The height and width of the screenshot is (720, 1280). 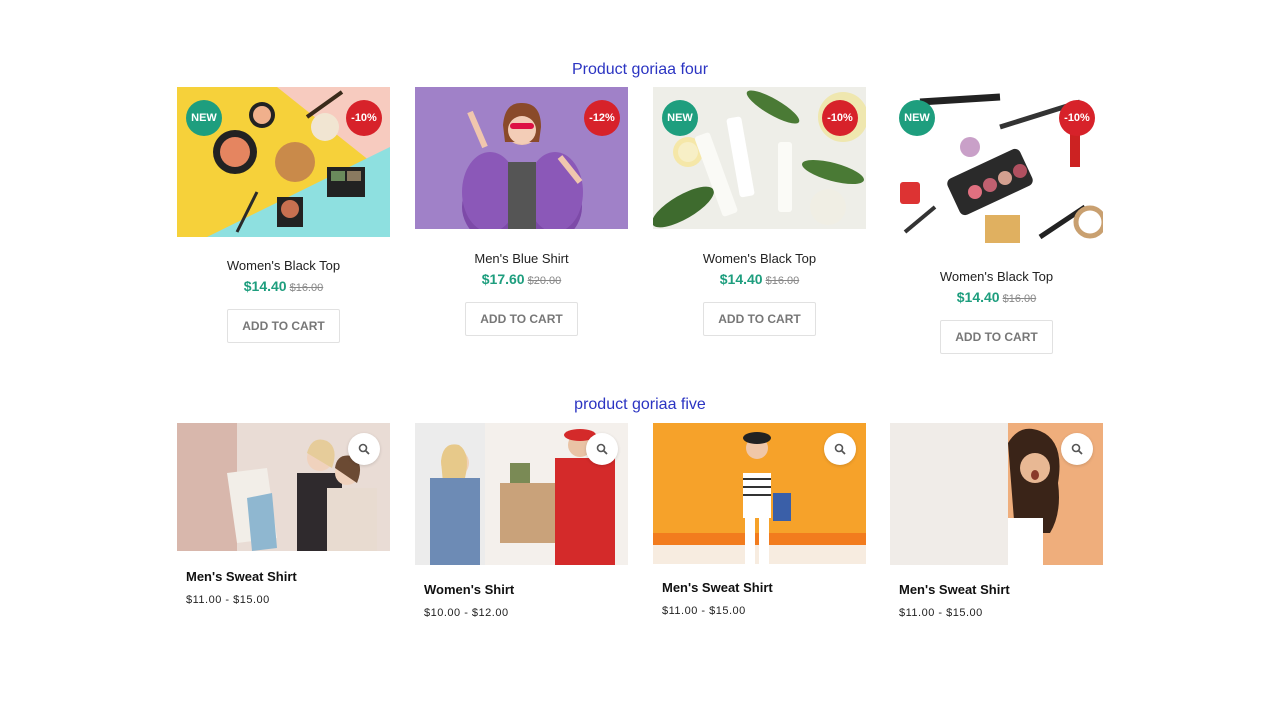 What do you see at coordinates (466, 613) in the screenshot?
I see `product-price-range: $10.00 - $12.00` at bounding box center [466, 613].